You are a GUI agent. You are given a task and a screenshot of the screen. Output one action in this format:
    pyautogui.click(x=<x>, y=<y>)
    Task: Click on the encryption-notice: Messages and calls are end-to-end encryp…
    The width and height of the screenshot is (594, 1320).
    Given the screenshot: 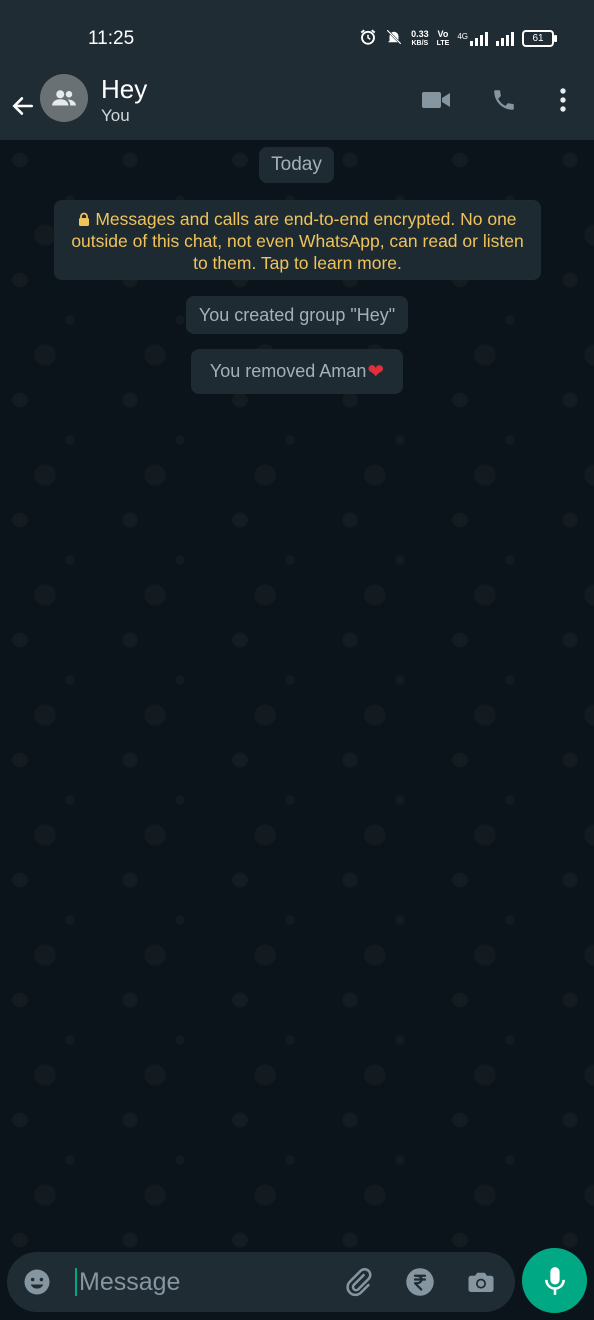 What is the action you would take?
    pyautogui.click(x=297, y=240)
    